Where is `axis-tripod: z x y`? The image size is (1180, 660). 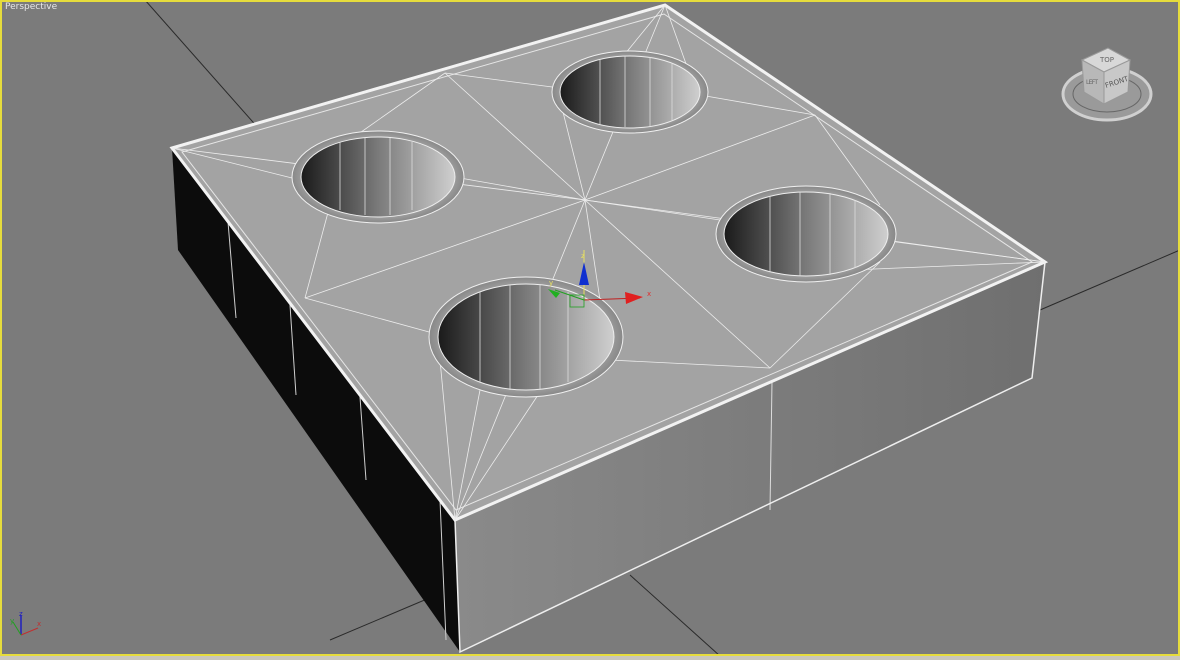
axis-tripod: z x y is located at coordinates (25, 623).